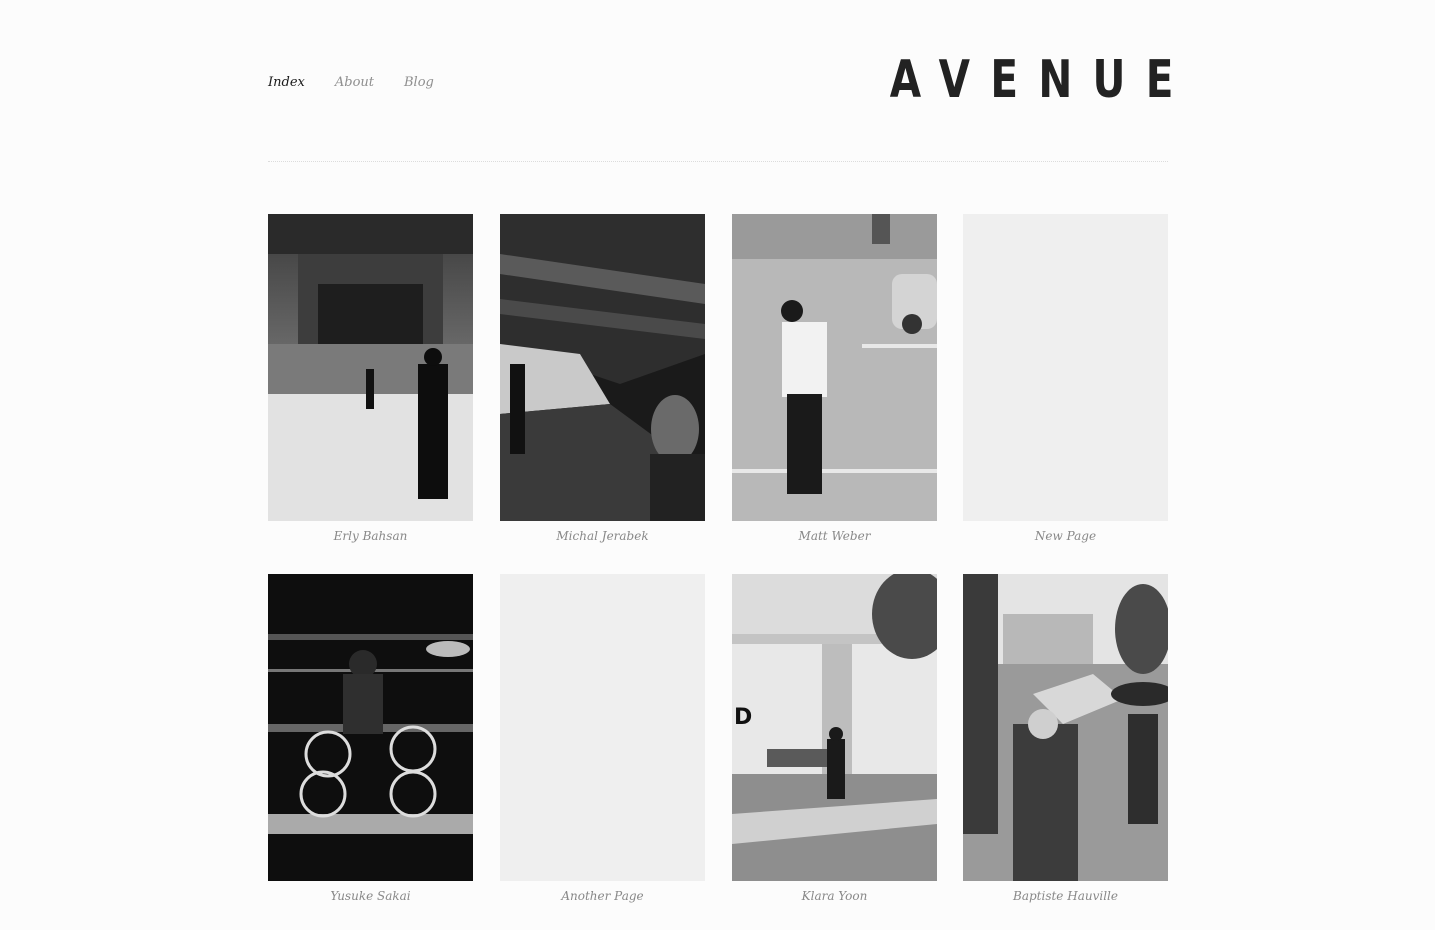  I want to click on gallery-item: Matt Weber, so click(834, 378).